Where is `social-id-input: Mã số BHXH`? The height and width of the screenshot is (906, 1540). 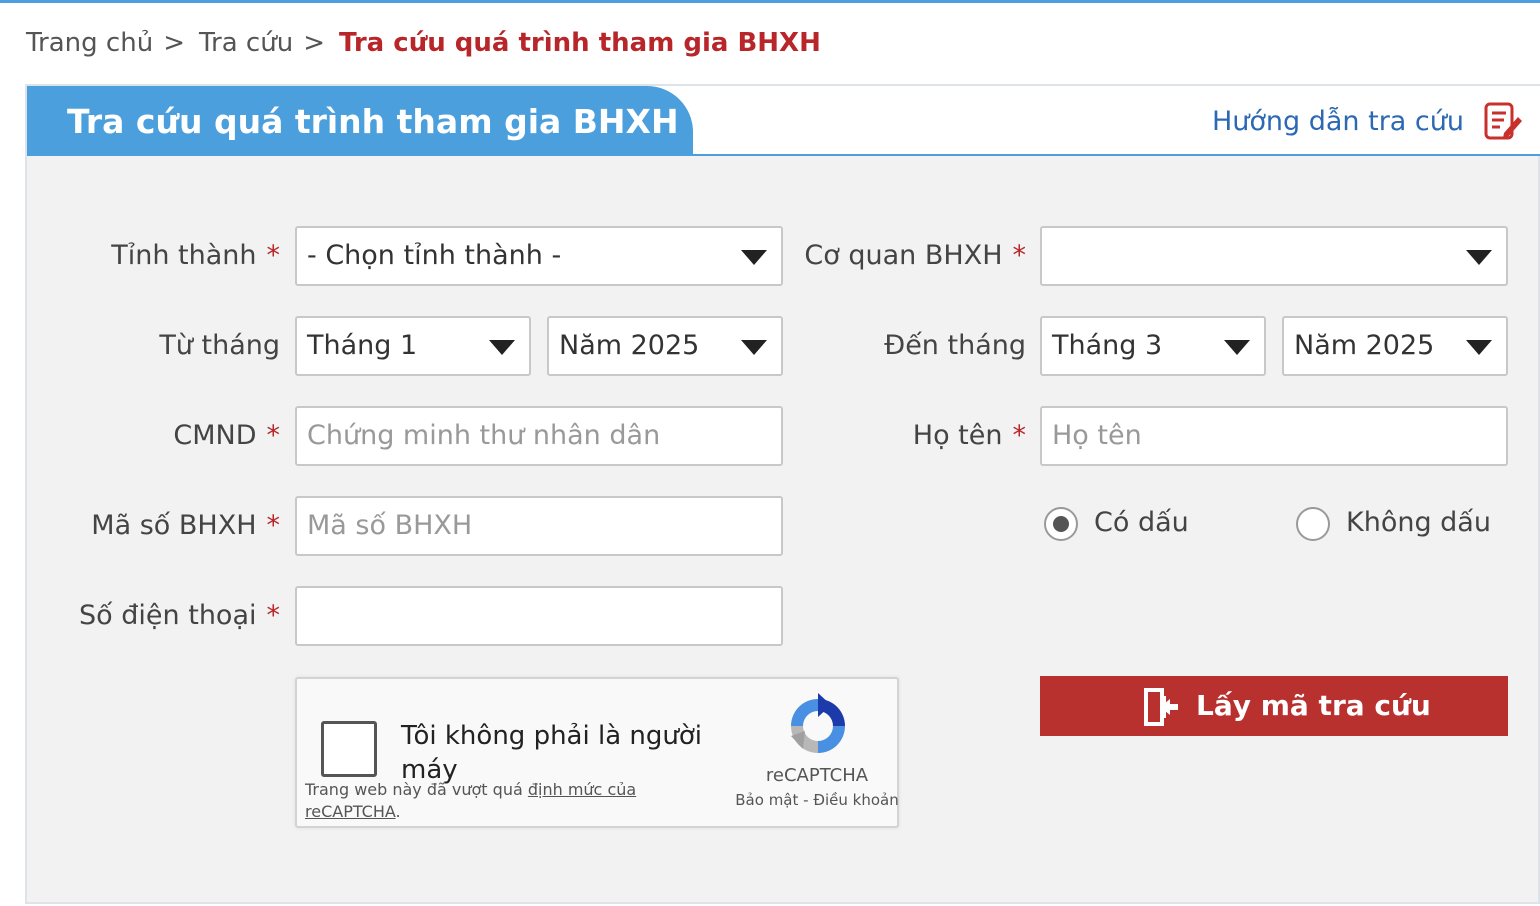 social-id-input: Mã số BHXH is located at coordinates (539, 526).